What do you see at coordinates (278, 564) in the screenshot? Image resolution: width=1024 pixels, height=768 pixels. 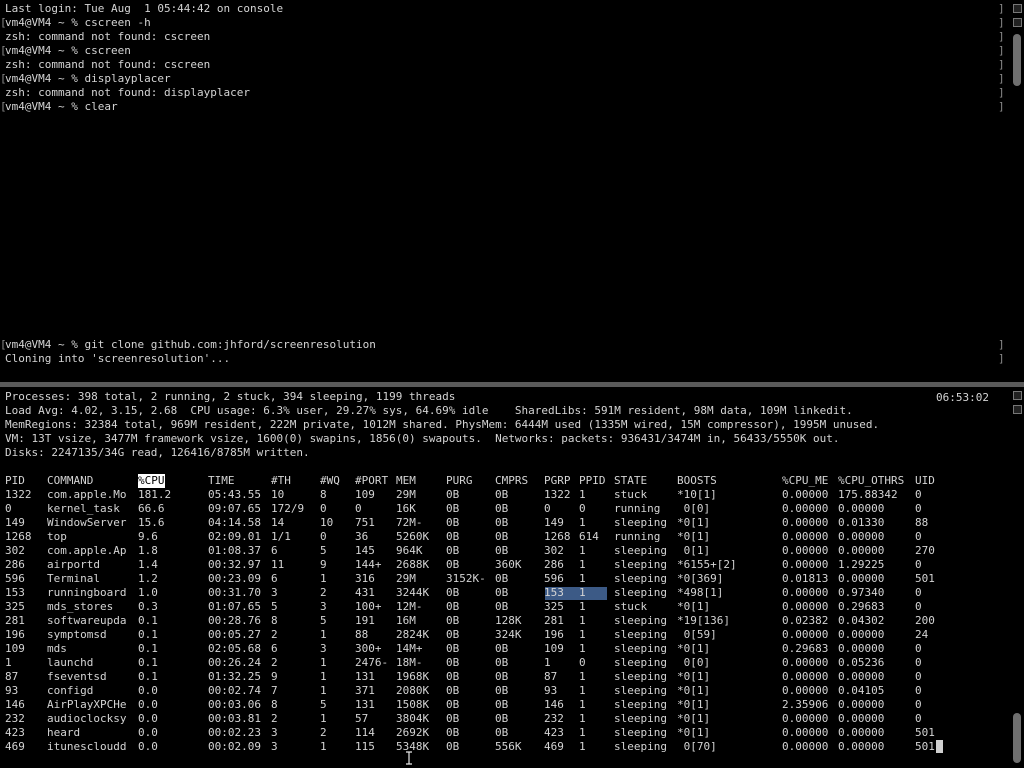 I see `table-cell: 11` at bounding box center [278, 564].